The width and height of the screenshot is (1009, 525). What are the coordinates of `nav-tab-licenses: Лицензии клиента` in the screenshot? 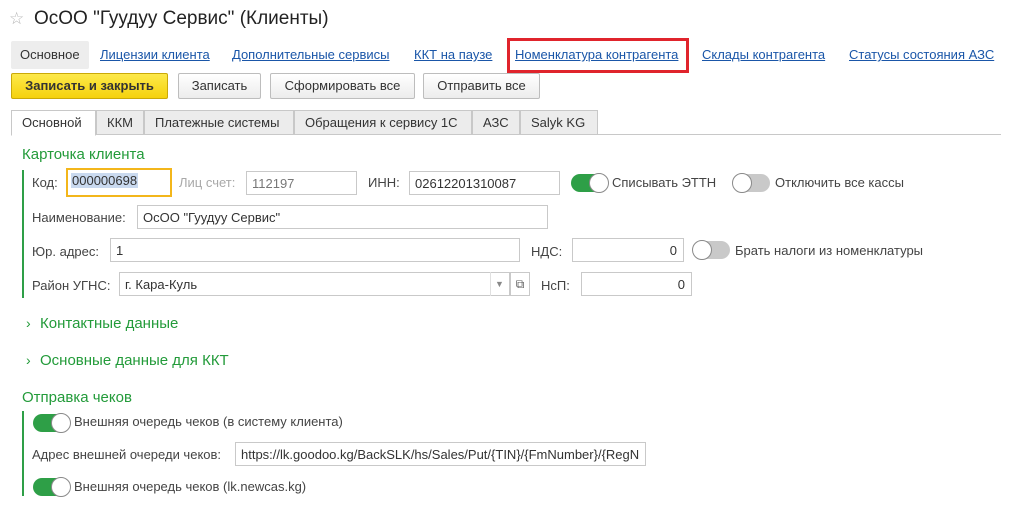 It's located at (155, 54).